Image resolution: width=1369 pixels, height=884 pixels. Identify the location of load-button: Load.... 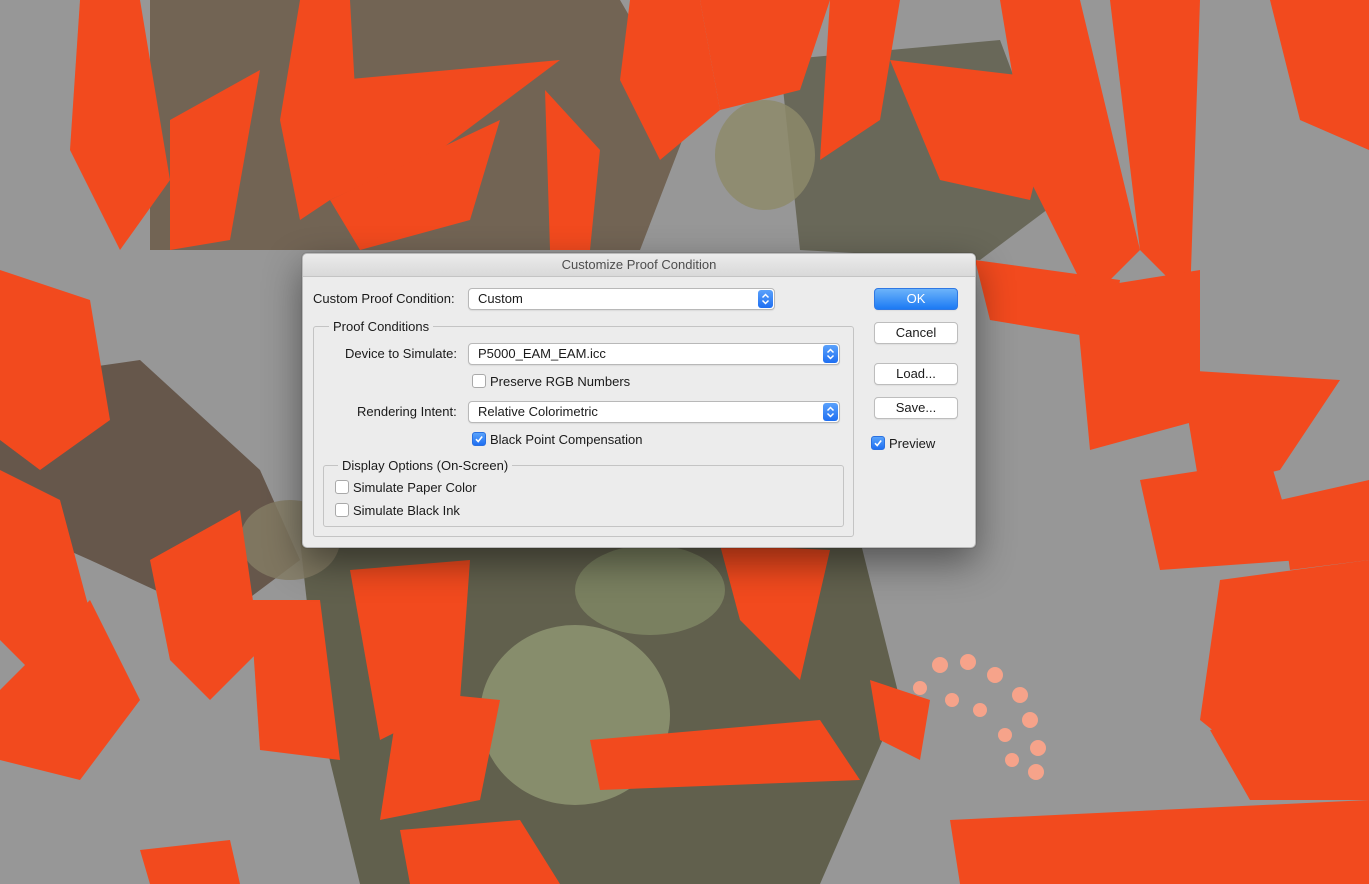
(916, 374).